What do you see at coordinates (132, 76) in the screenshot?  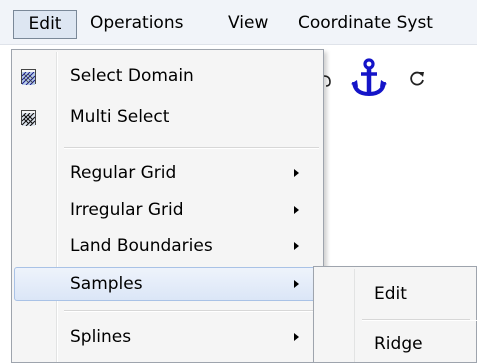 I see `menu-item-label: Select Domain` at bounding box center [132, 76].